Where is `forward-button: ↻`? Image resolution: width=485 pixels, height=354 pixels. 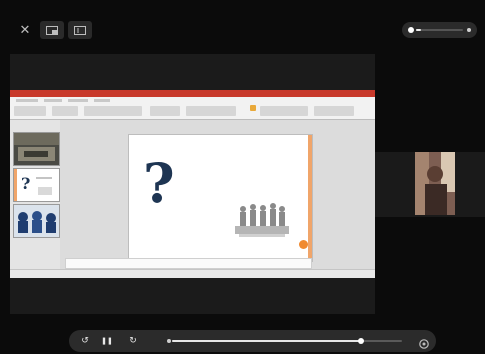
forward-button: ↻ is located at coordinates (133, 341).